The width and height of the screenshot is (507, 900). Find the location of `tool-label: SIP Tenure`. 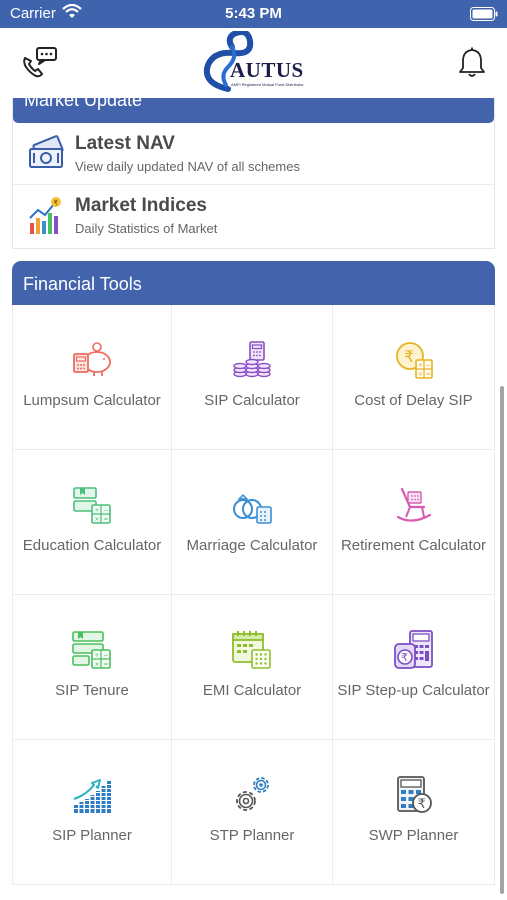

tool-label: SIP Tenure is located at coordinates (92, 690).